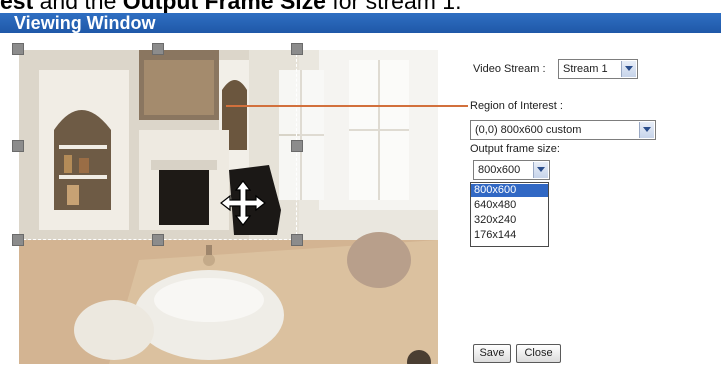 This screenshot has height=367, width=721. I want to click on roi-handle-top-center, so click(158, 49).